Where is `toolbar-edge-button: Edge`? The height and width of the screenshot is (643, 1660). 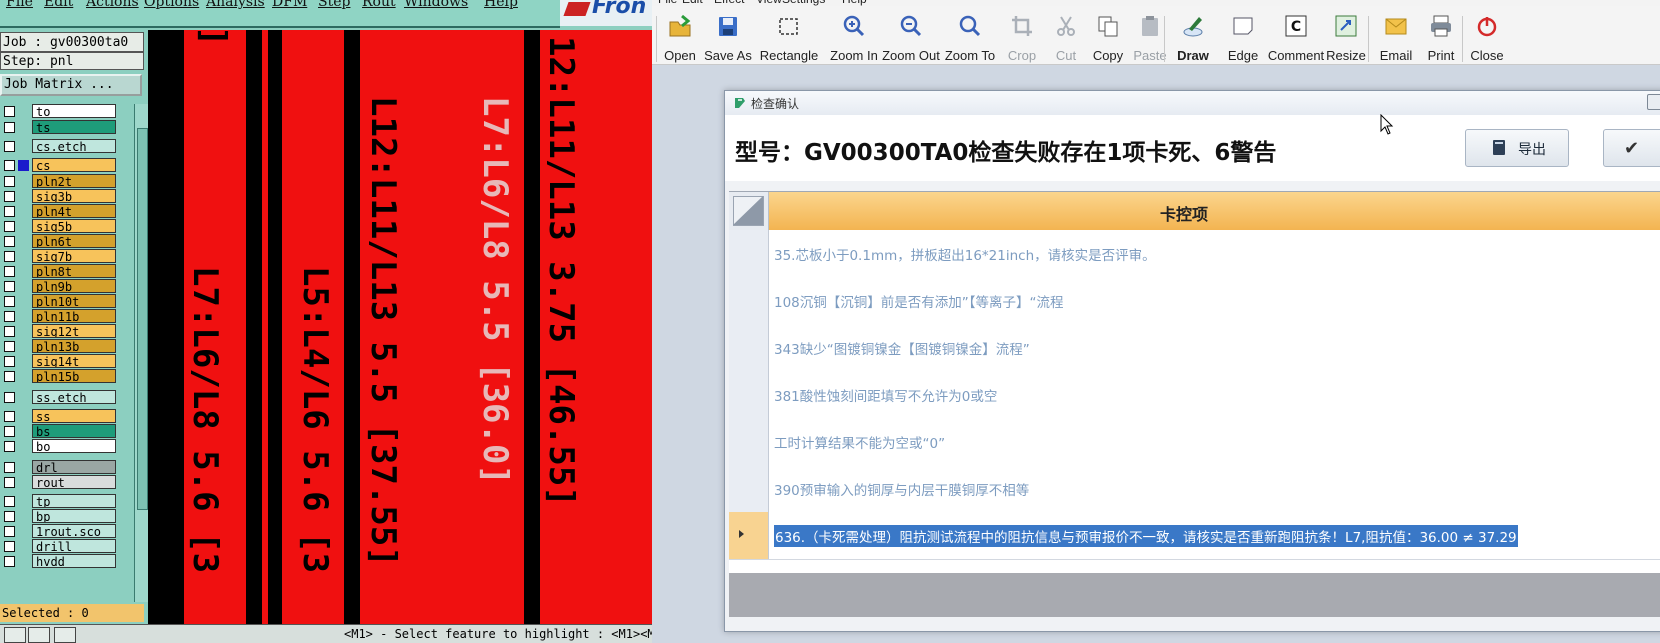 toolbar-edge-button: Edge is located at coordinates (1243, 37).